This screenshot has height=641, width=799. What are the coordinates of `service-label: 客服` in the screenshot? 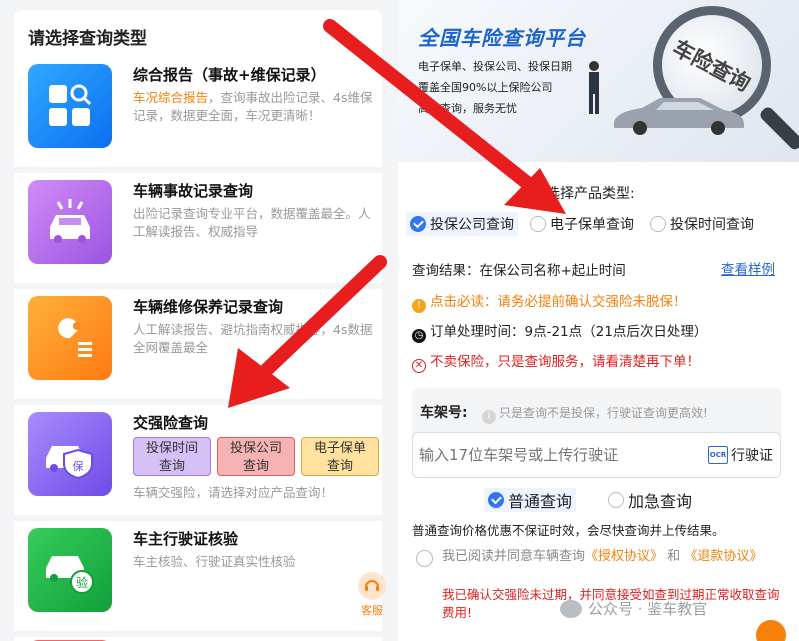 It's located at (372, 610).